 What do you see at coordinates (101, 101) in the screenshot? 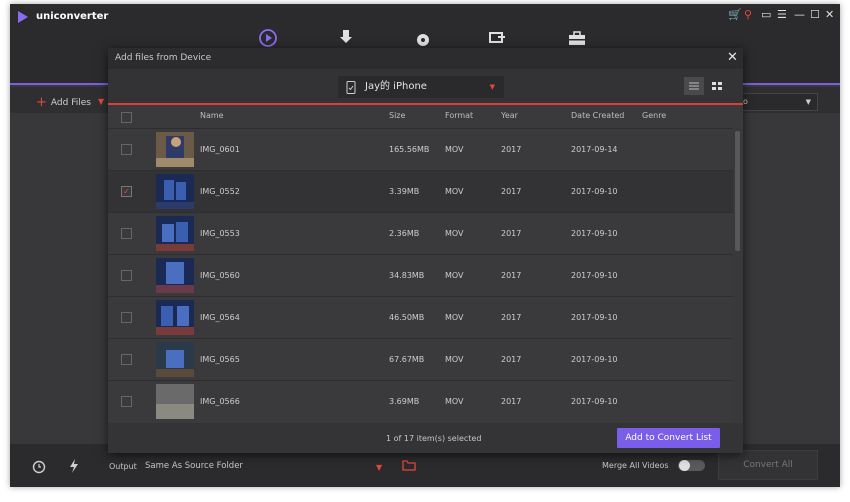
I see `add-files-dropdown-icon: ▼` at bounding box center [101, 101].